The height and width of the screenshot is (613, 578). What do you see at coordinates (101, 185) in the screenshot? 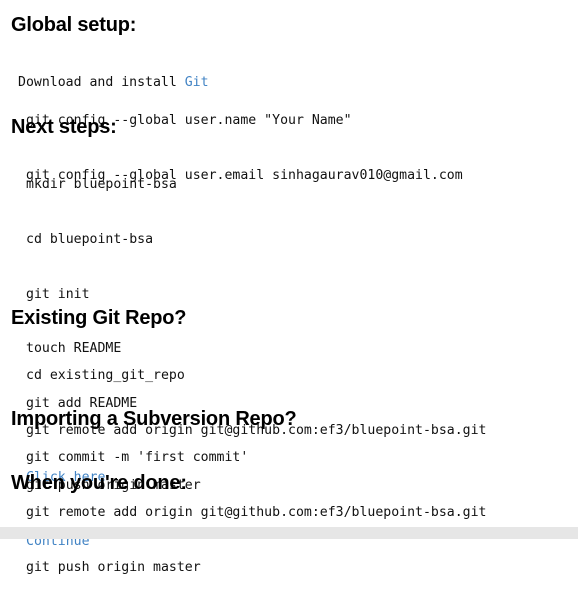
I see `command-line: mkdir bluepoint-bsa` at bounding box center [101, 185].